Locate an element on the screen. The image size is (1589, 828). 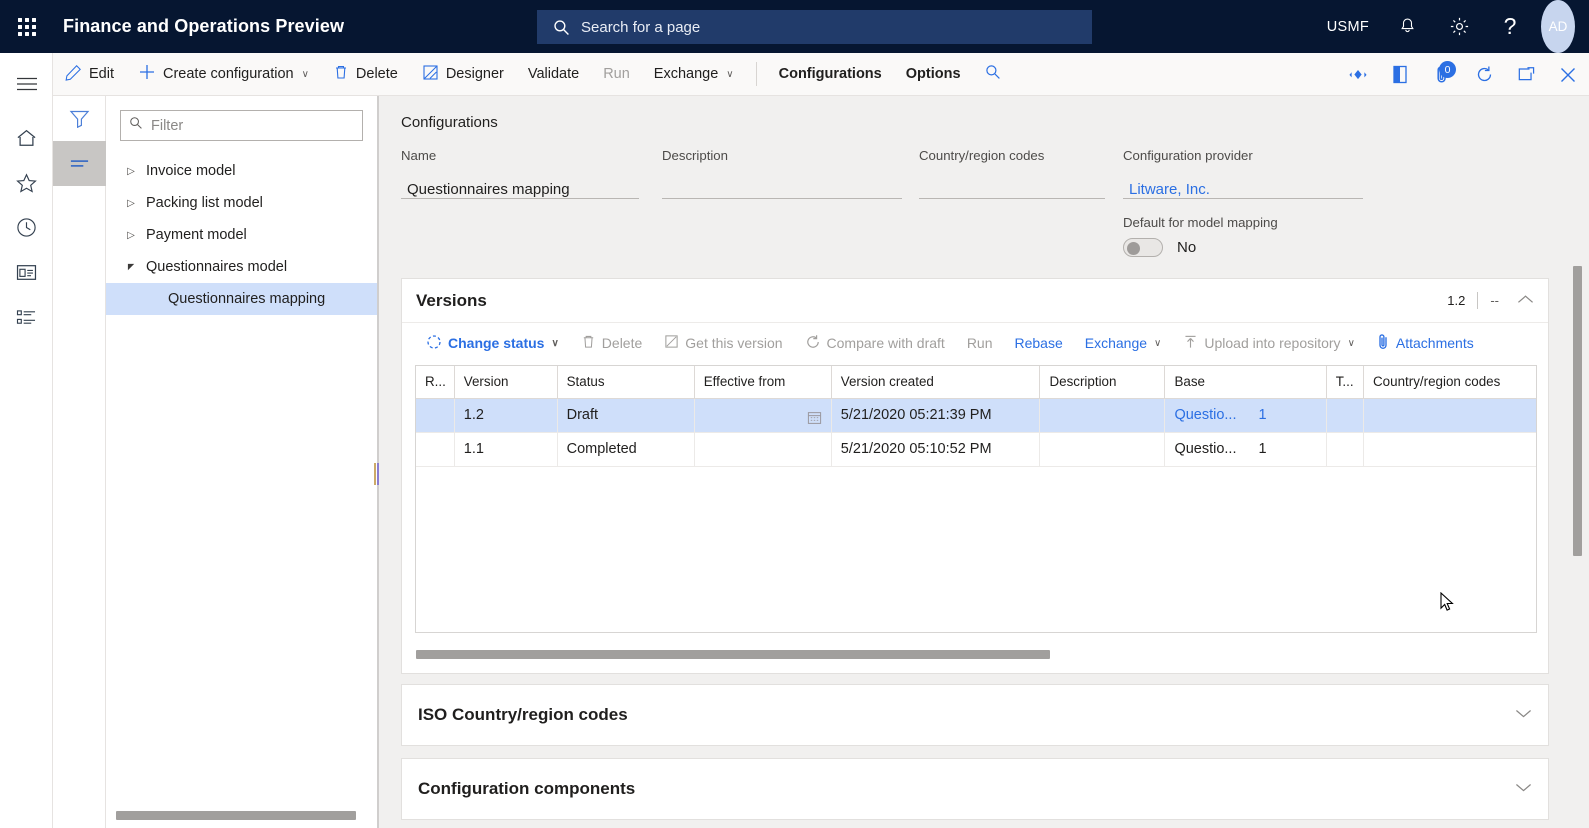
home-icon is located at coordinates (26, 137).